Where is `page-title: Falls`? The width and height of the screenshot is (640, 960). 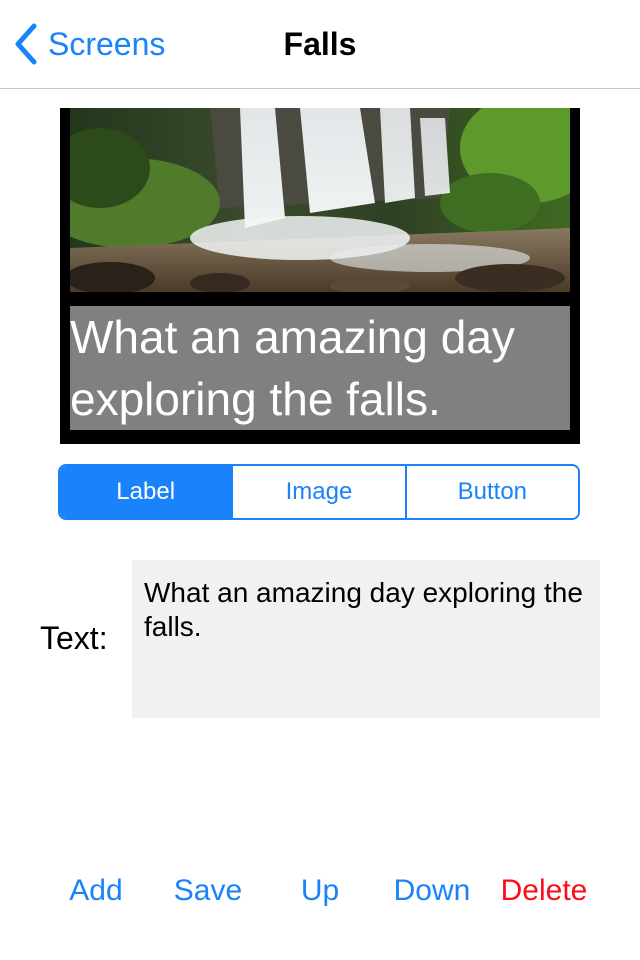
page-title: Falls is located at coordinates (320, 44).